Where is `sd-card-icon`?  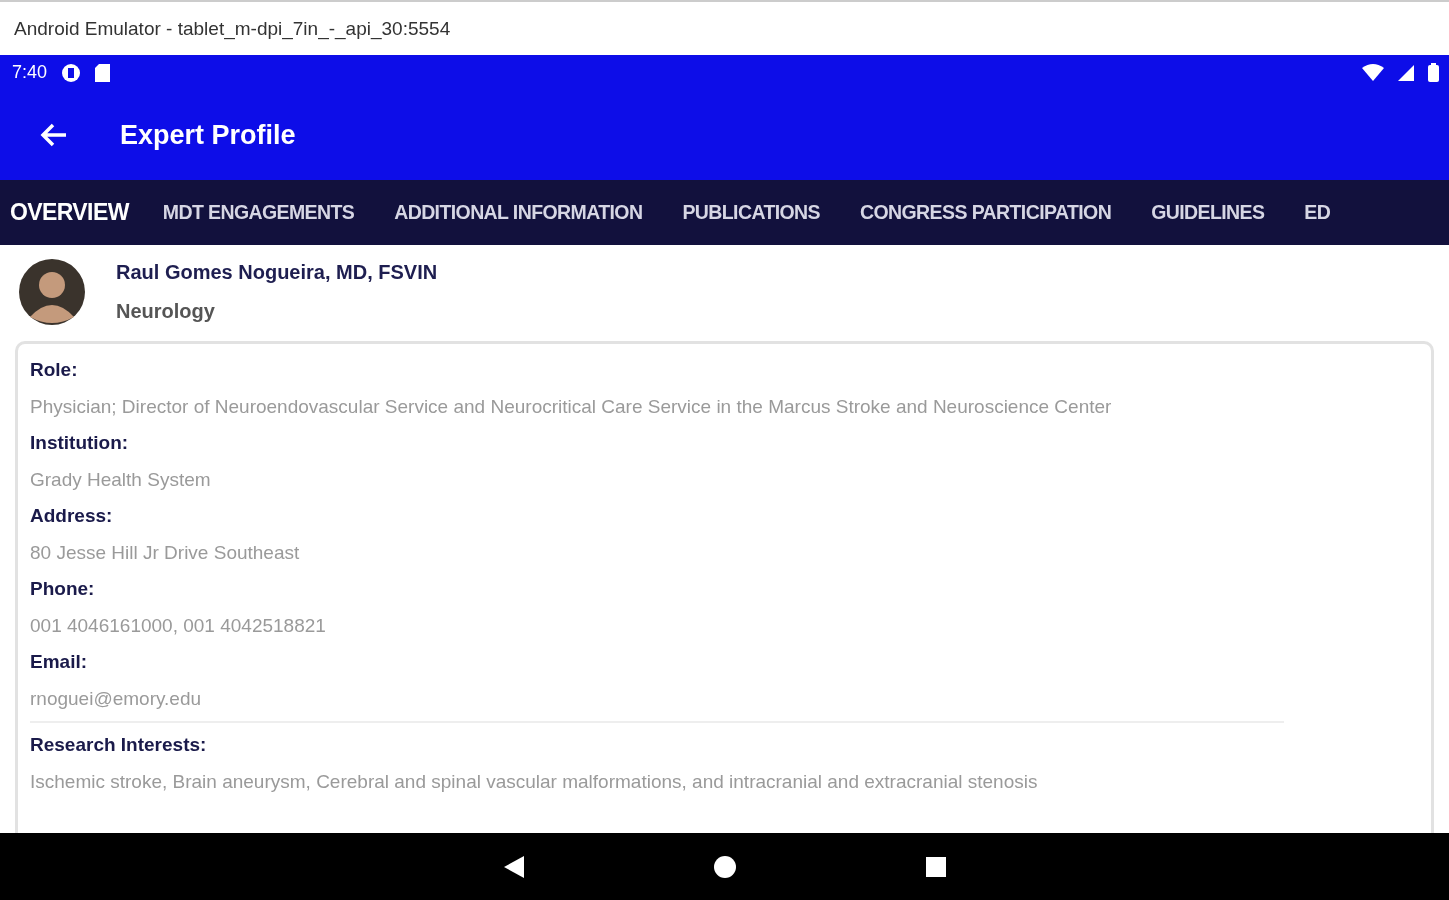 sd-card-icon is located at coordinates (103, 72).